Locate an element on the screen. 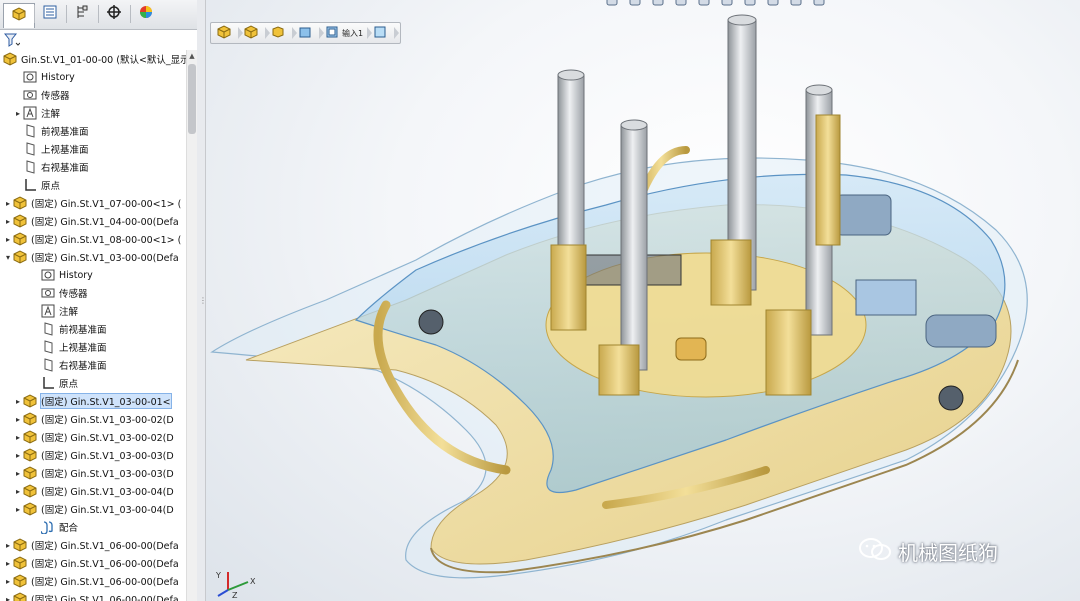 This screenshot has width=1080, height=601. tree-row: ▸ (固定) Gin.St.V1_07-00-00<1> ( is located at coordinates (92, 203).